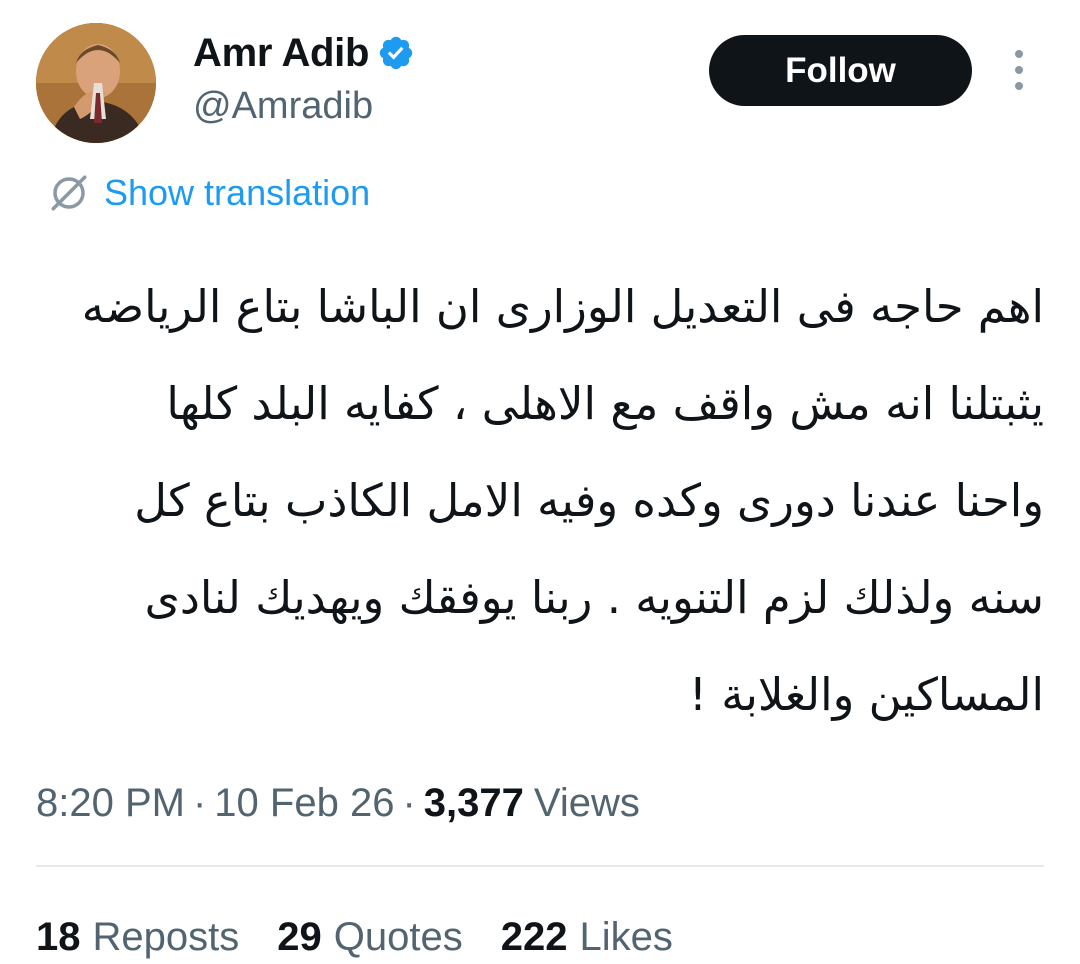 Image resolution: width=1080 pixels, height=964 pixels. I want to click on show-translation-label: Show translation, so click(237, 193).